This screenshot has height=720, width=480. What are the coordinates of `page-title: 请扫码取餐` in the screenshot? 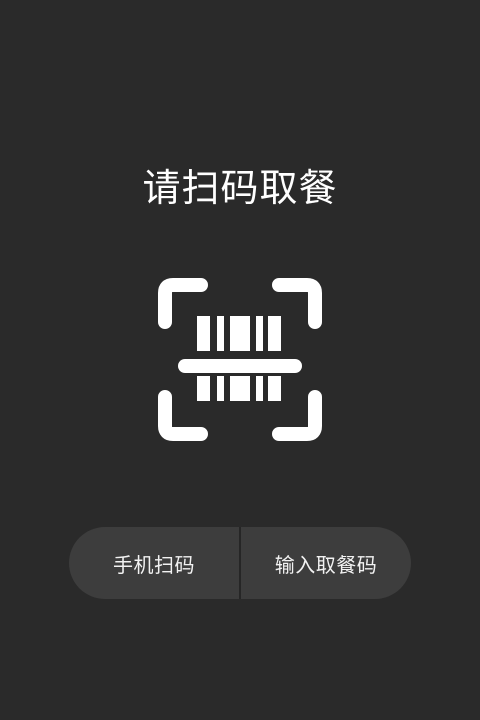 It's located at (240, 188).